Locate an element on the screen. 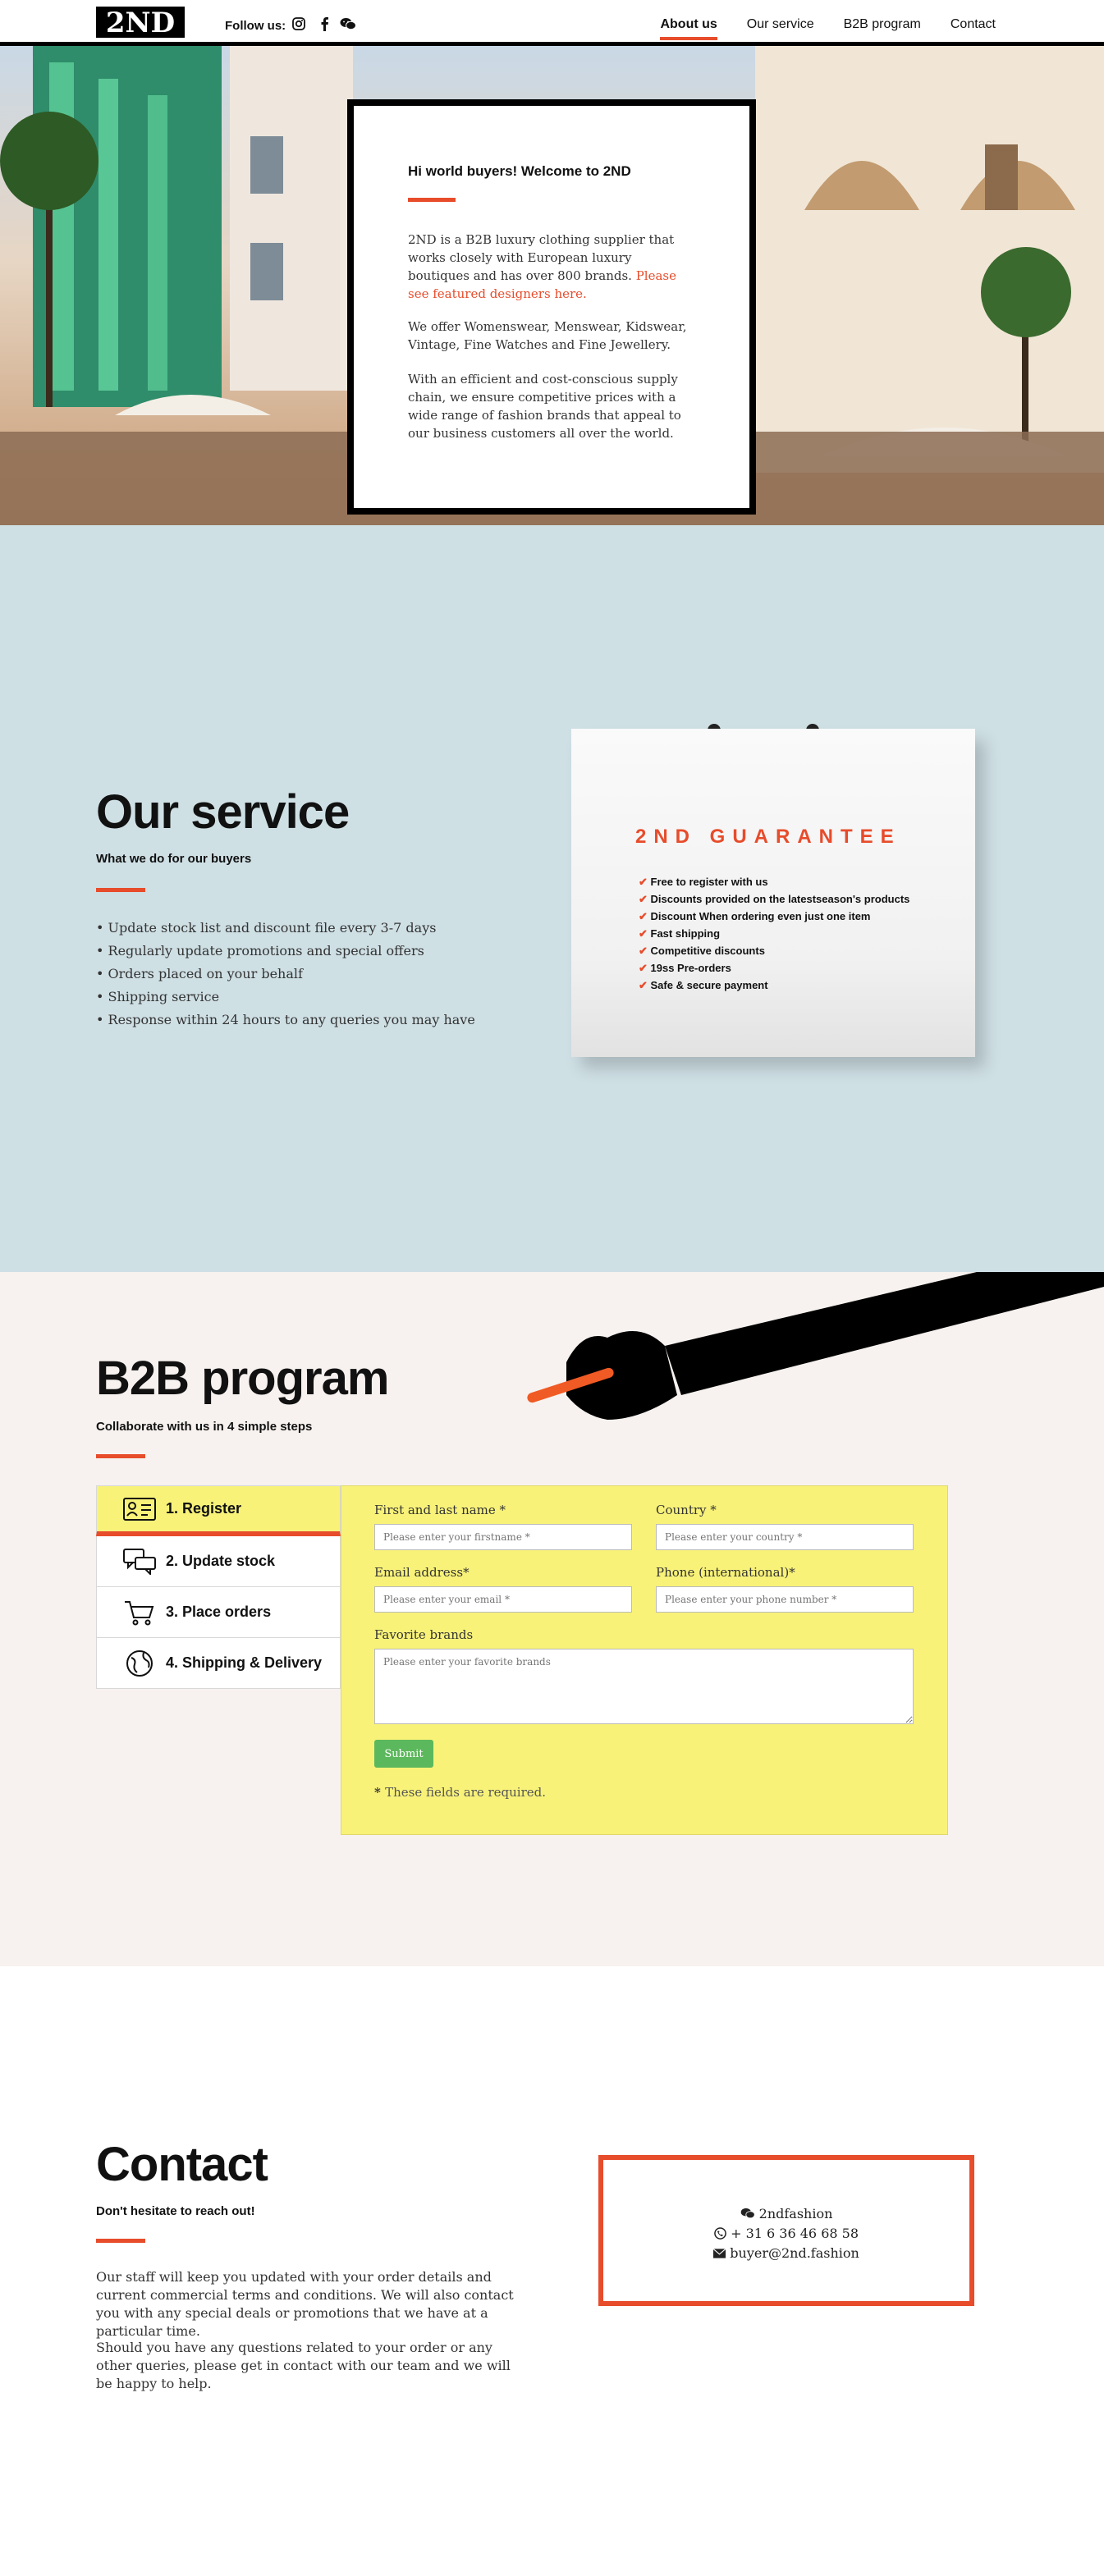 The height and width of the screenshot is (2576, 1104). welcome-title: Hi world buyers! Welcome to 2ND is located at coordinates (519, 171).